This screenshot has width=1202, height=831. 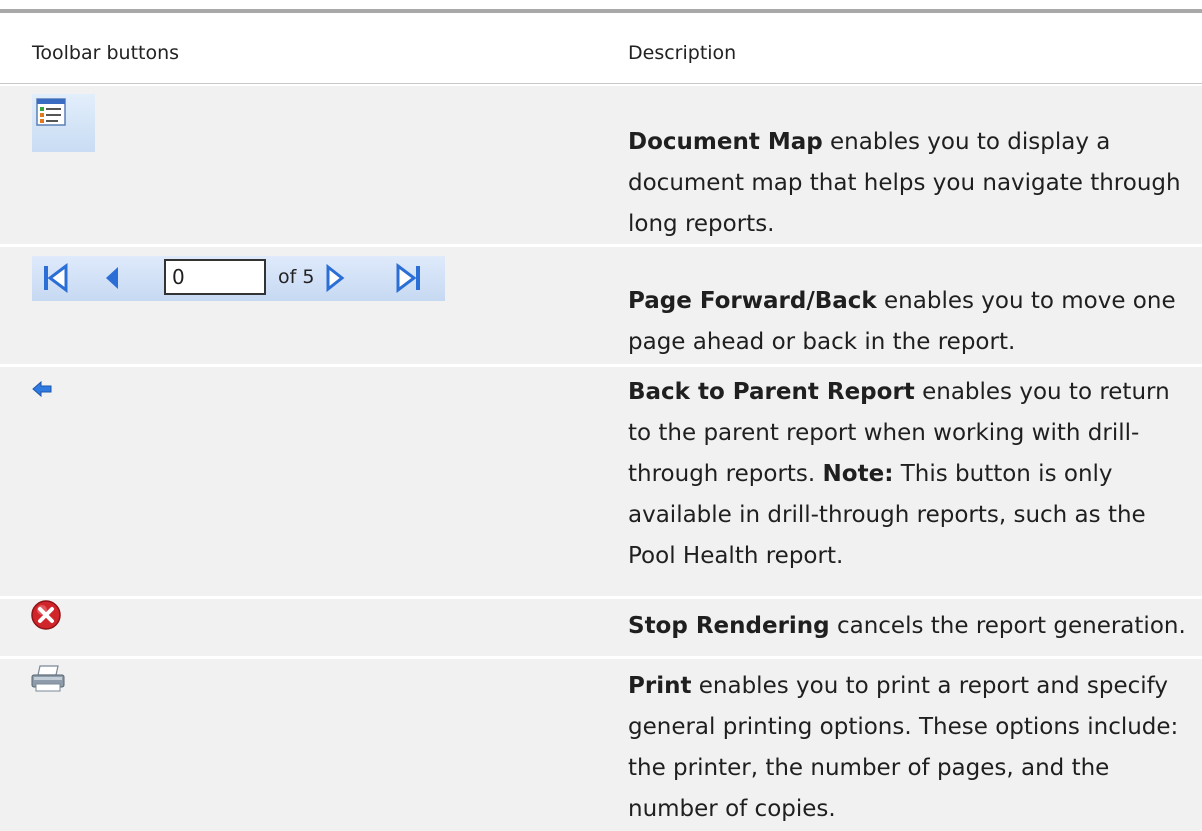 I want to click on page-navigation-toolbar: 0 of 5, so click(x=238, y=278).